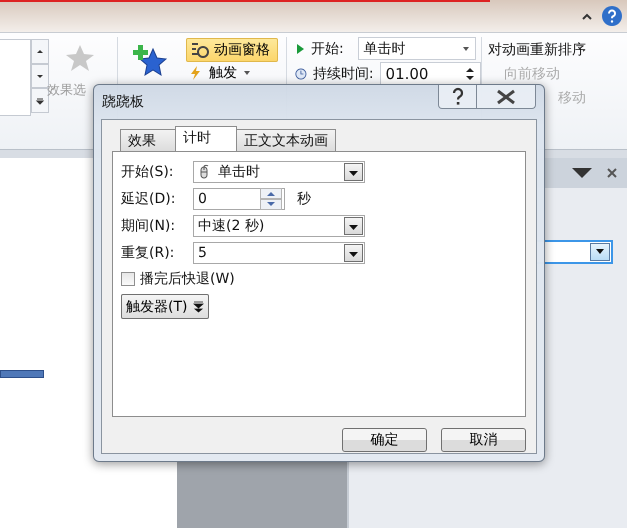  What do you see at coordinates (80, 58) in the screenshot?
I see `star-icon` at bounding box center [80, 58].